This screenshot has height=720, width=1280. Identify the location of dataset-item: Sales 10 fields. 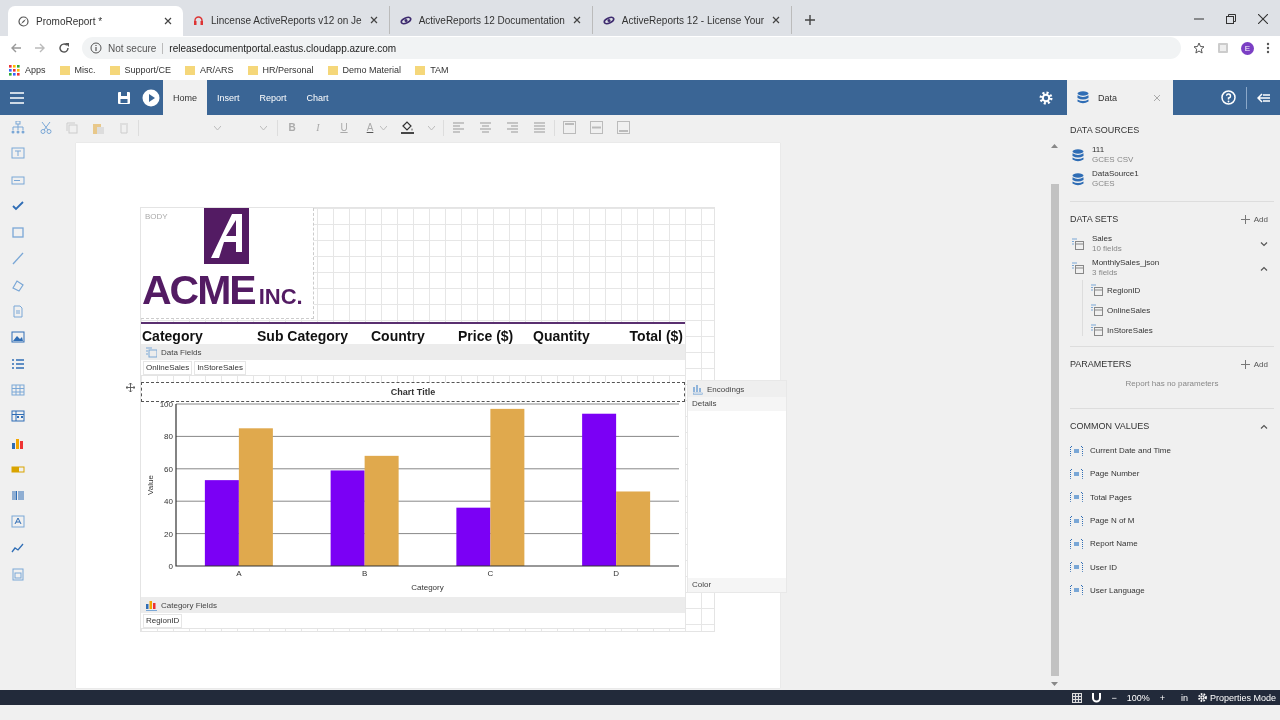
(1172, 244).